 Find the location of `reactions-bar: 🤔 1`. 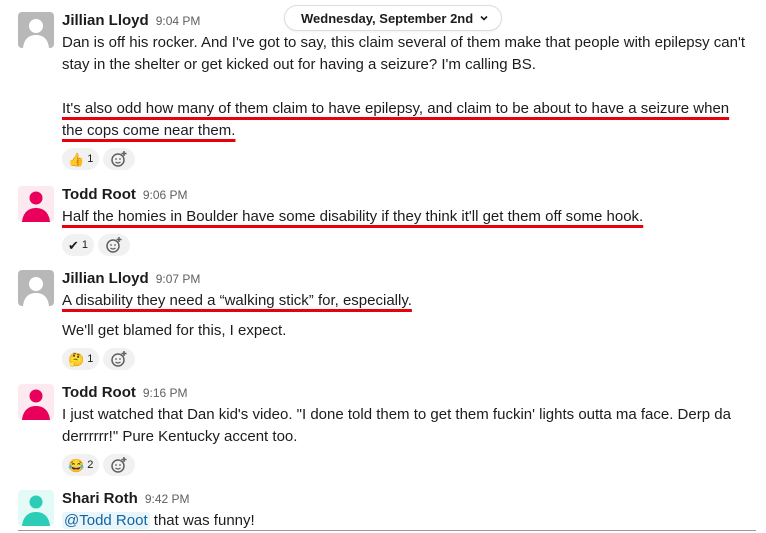

reactions-bar: 🤔 1 is located at coordinates (407, 359).